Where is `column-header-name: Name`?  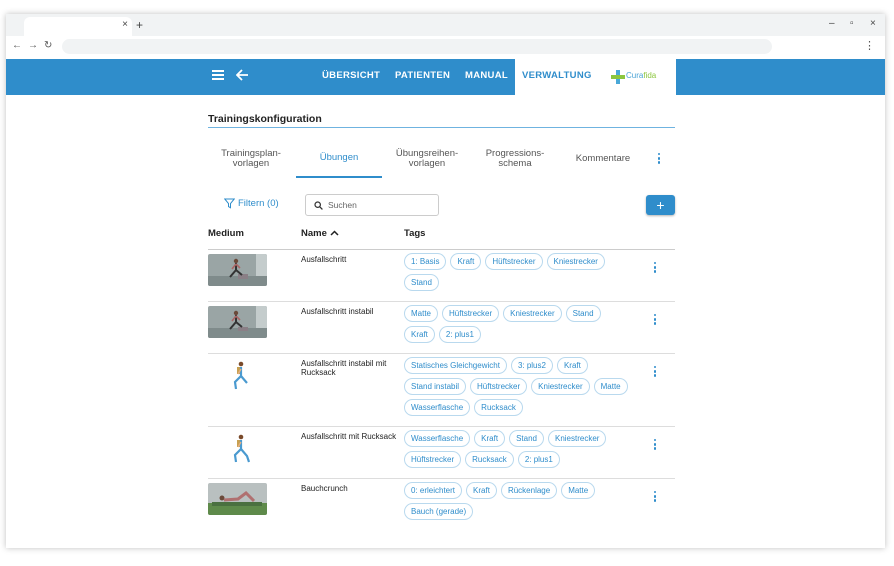 column-header-name: Name is located at coordinates (320, 233).